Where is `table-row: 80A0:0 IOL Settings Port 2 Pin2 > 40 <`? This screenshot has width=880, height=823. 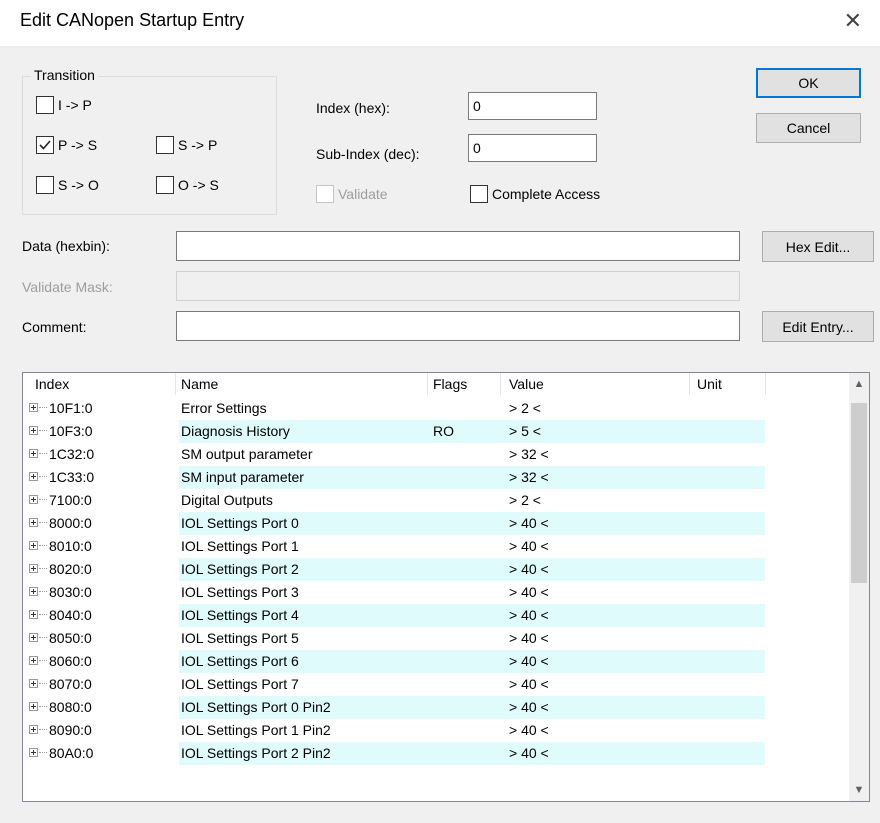
table-row: 80A0:0 IOL Settings Port 2 Pin2 > 40 < is located at coordinates (436, 753).